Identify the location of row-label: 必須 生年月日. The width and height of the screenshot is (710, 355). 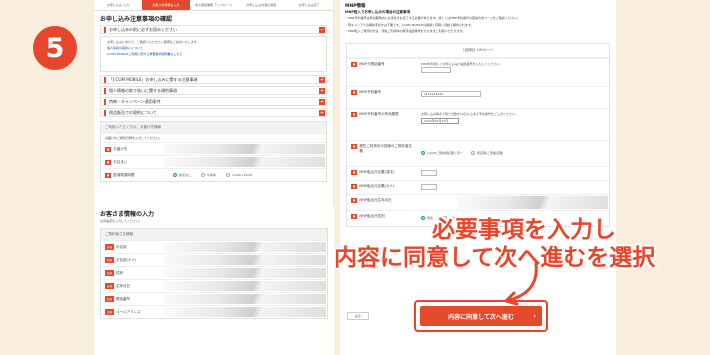
(118, 286).